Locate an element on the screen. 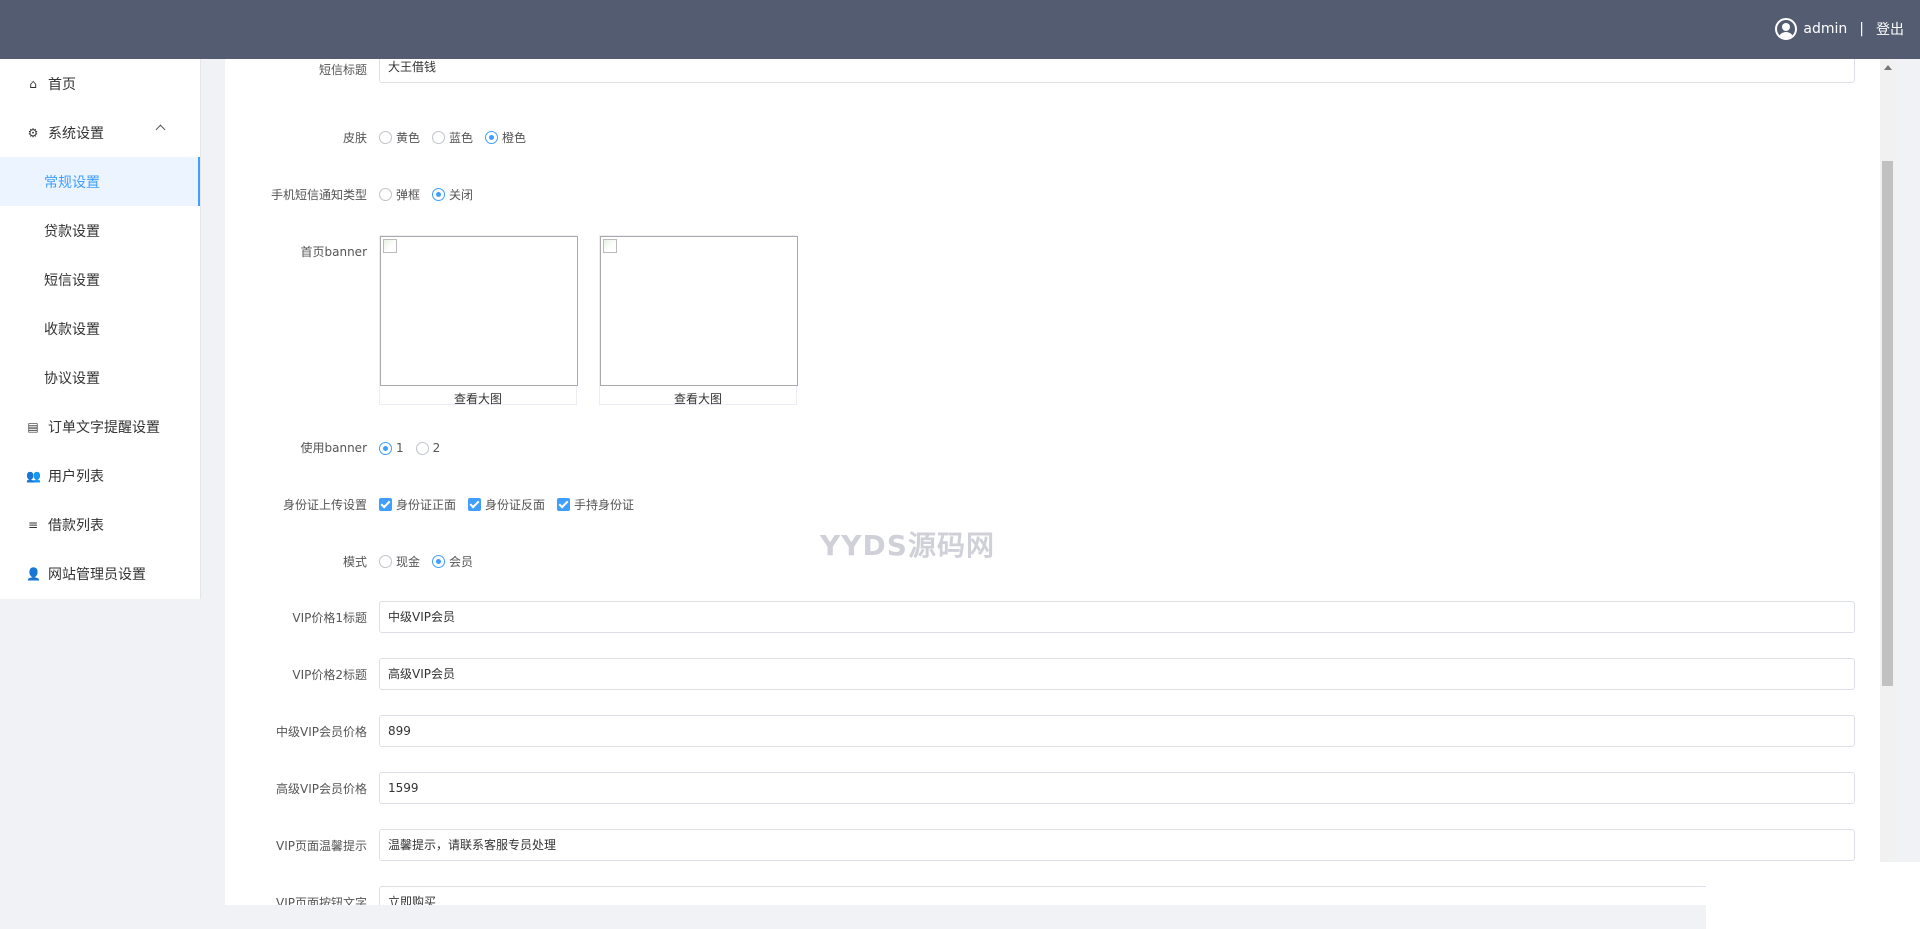 This screenshot has width=1920, height=929. users-icon: 👥 is located at coordinates (33, 475).